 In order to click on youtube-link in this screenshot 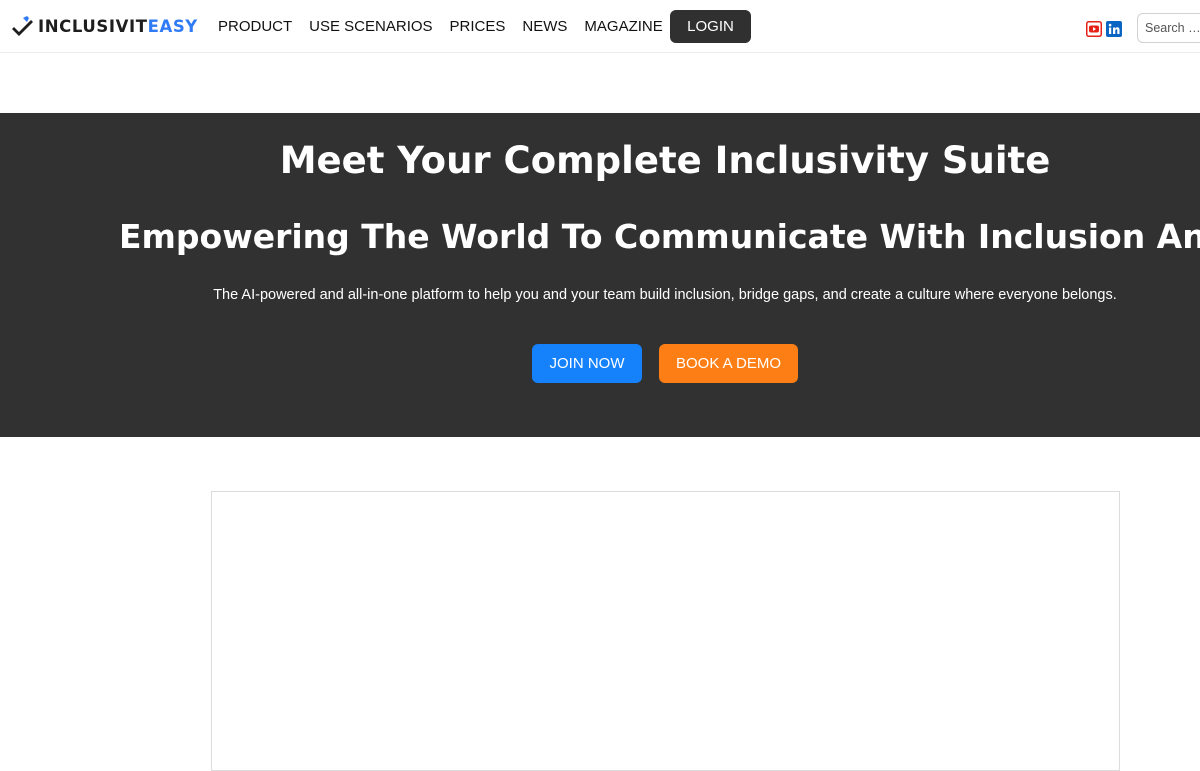, I will do `click(1094, 29)`.